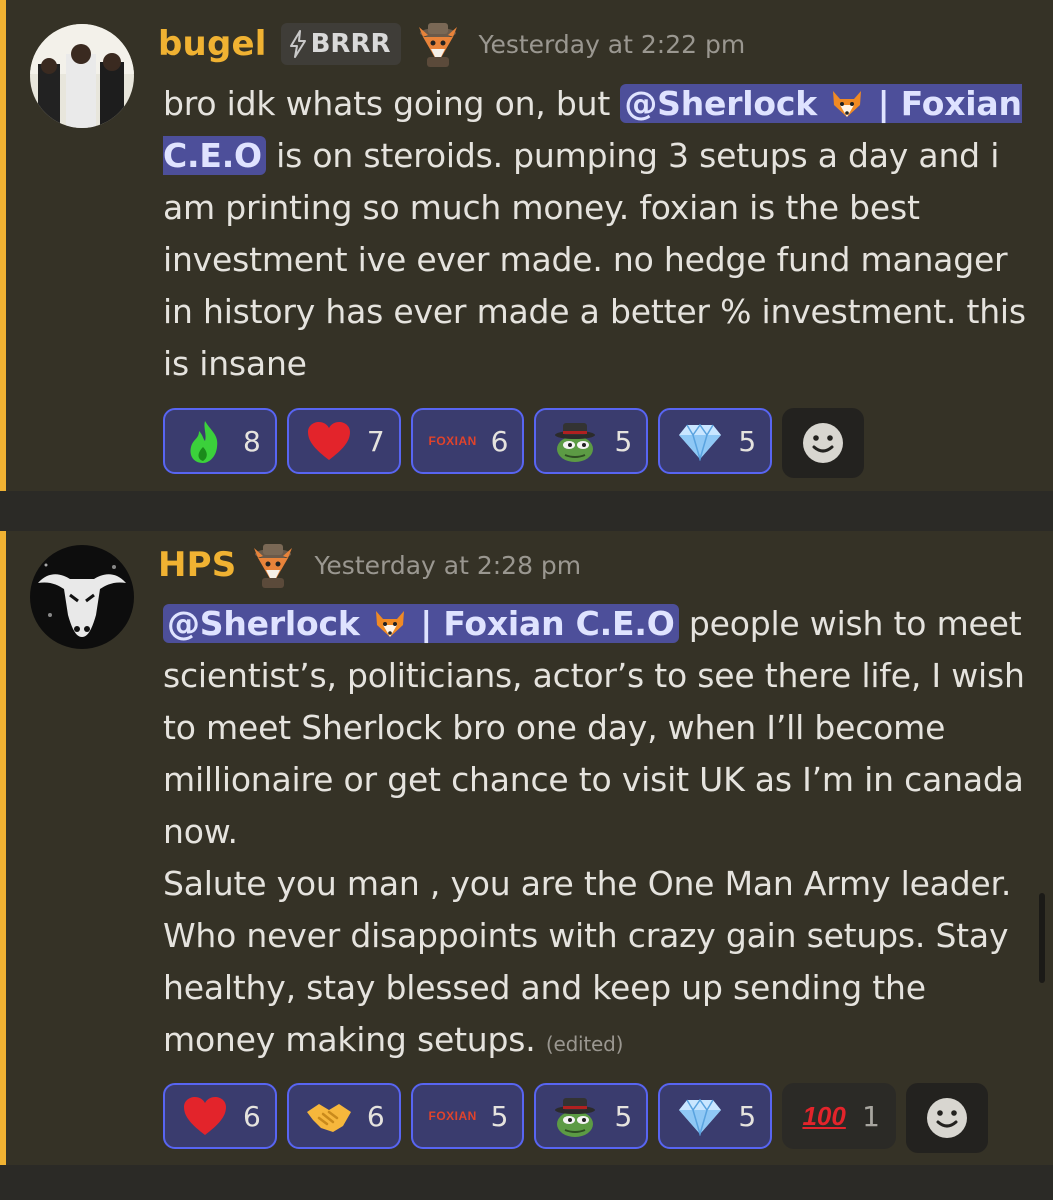 This screenshot has height=1200, width=1053. What do you see at coordinates (205, 441) in the screenshot?
I see `green-fire-icon` at bounding box center [205, 441].